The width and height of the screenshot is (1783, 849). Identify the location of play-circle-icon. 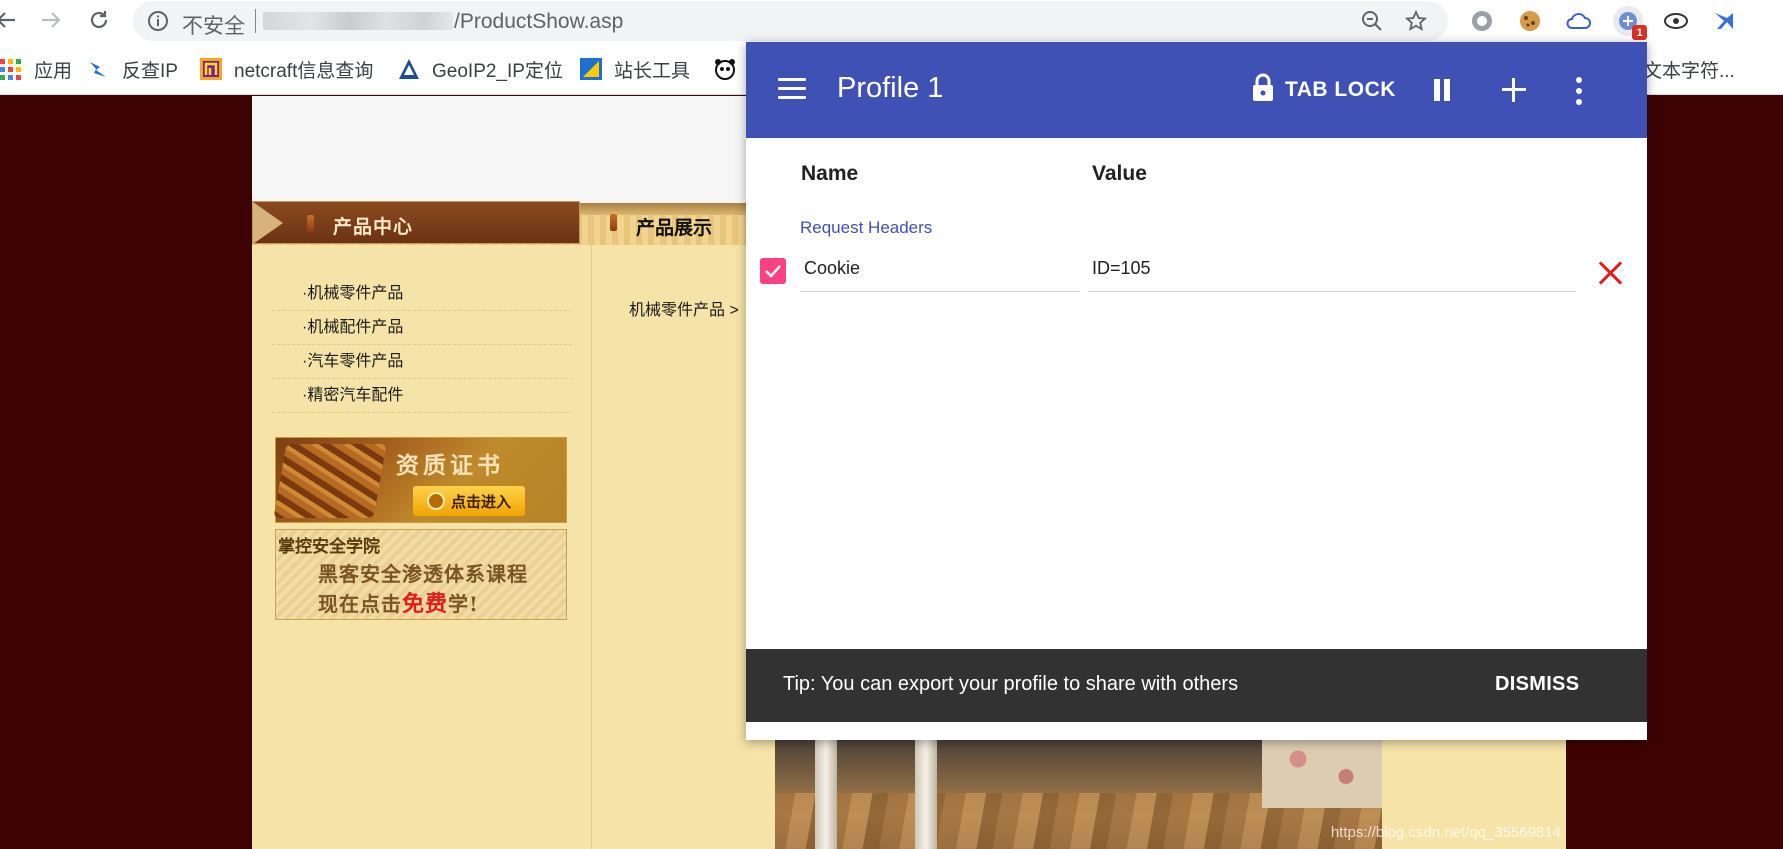
(435, 501).